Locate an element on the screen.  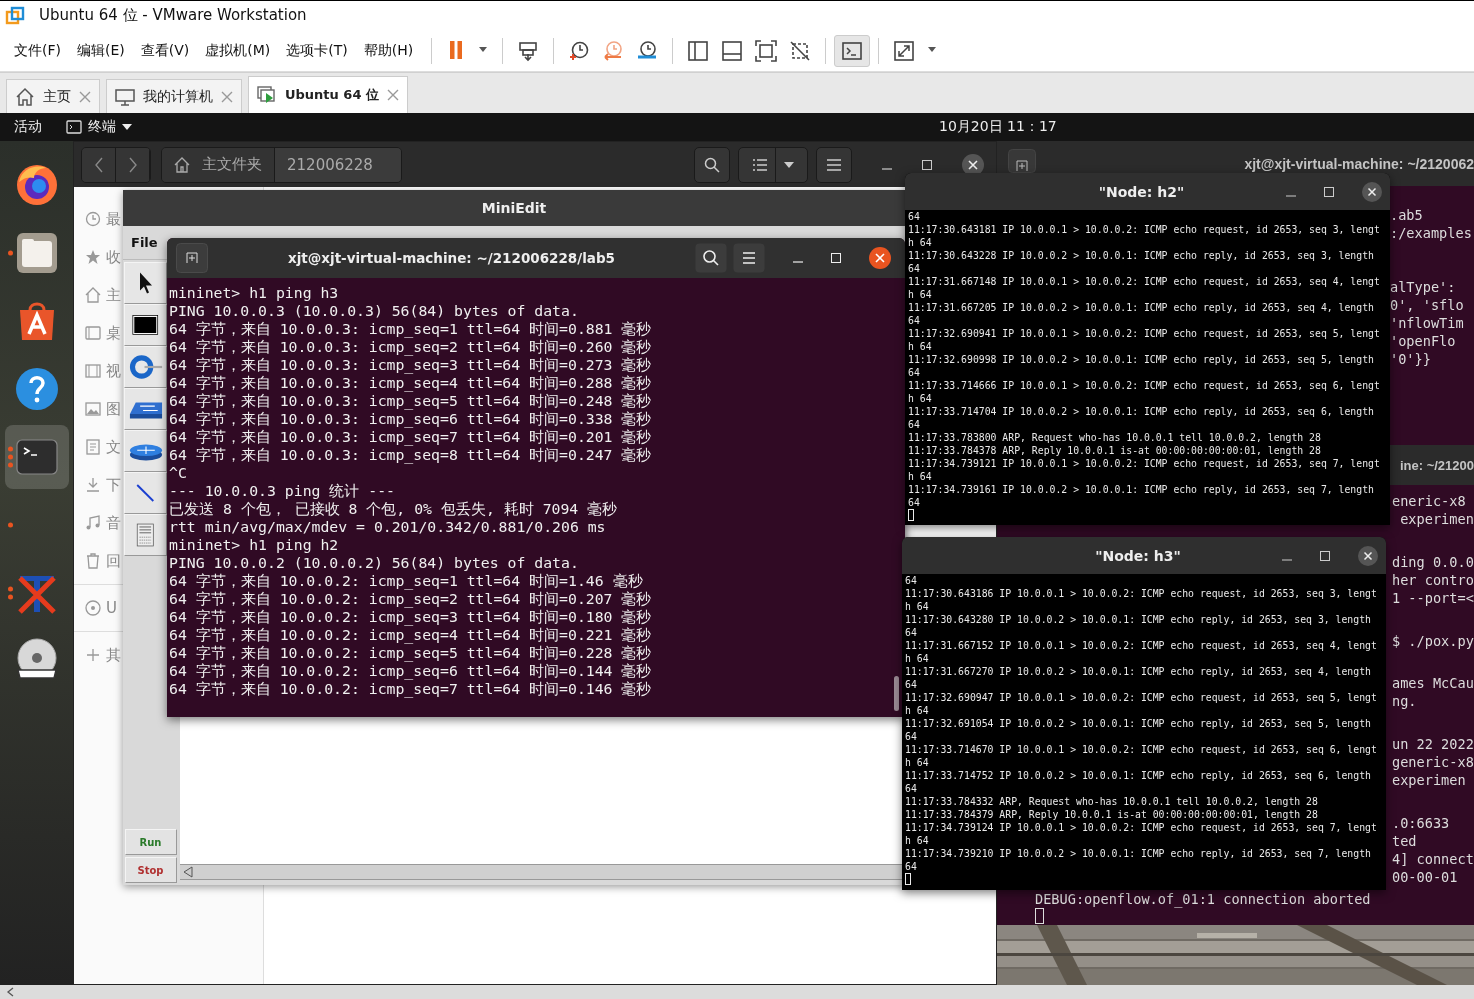
sidebar-item: 回 is located at coordinates (98, 561).